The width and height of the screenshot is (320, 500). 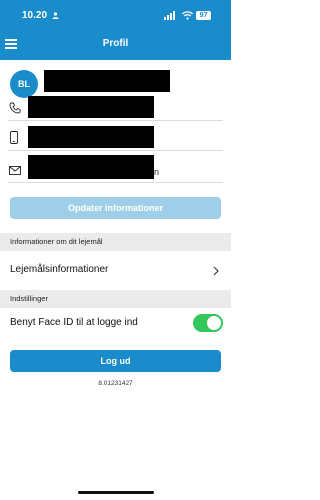 What do you see at coordinates (157, 172) in the screenshot?
I see `email-tail: n` at bounding box center [157, 172].